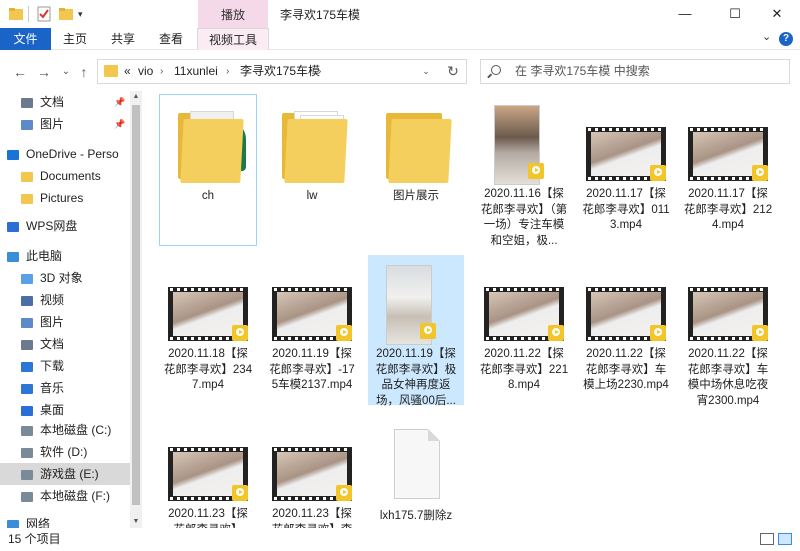 This screenshot has width=800, height=551. Describe the element at coordinates (16, 14) in the screenshot. I see `quick-access-folder-icon` at that location.